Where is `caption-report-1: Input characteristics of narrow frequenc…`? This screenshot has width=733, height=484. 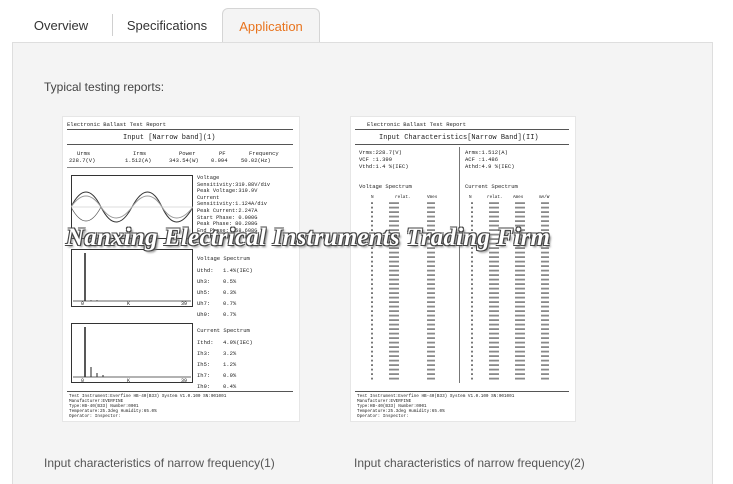
caption-report-1: Input characteristics of narrow frequenc… is located at coordinates (159, 463).